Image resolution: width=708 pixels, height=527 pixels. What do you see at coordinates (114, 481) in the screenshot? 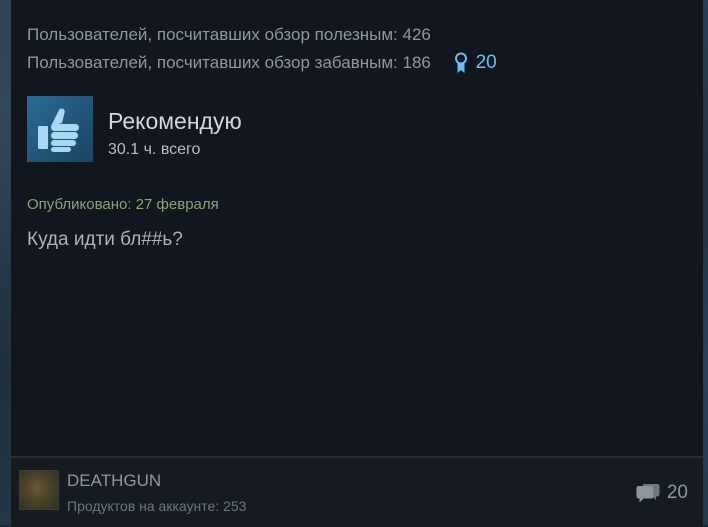
I see `author-name: DEATHGUN` at bounding box center [114, 481].